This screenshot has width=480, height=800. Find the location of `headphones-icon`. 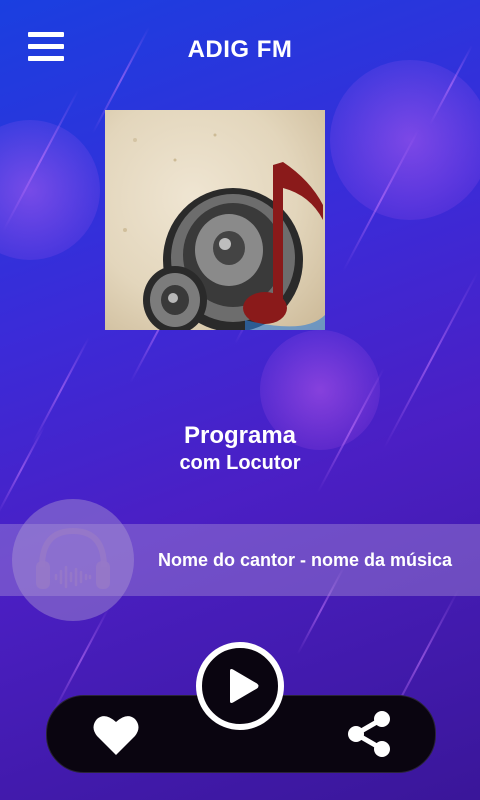

headphones-icon is located at coordinates (73, 558).